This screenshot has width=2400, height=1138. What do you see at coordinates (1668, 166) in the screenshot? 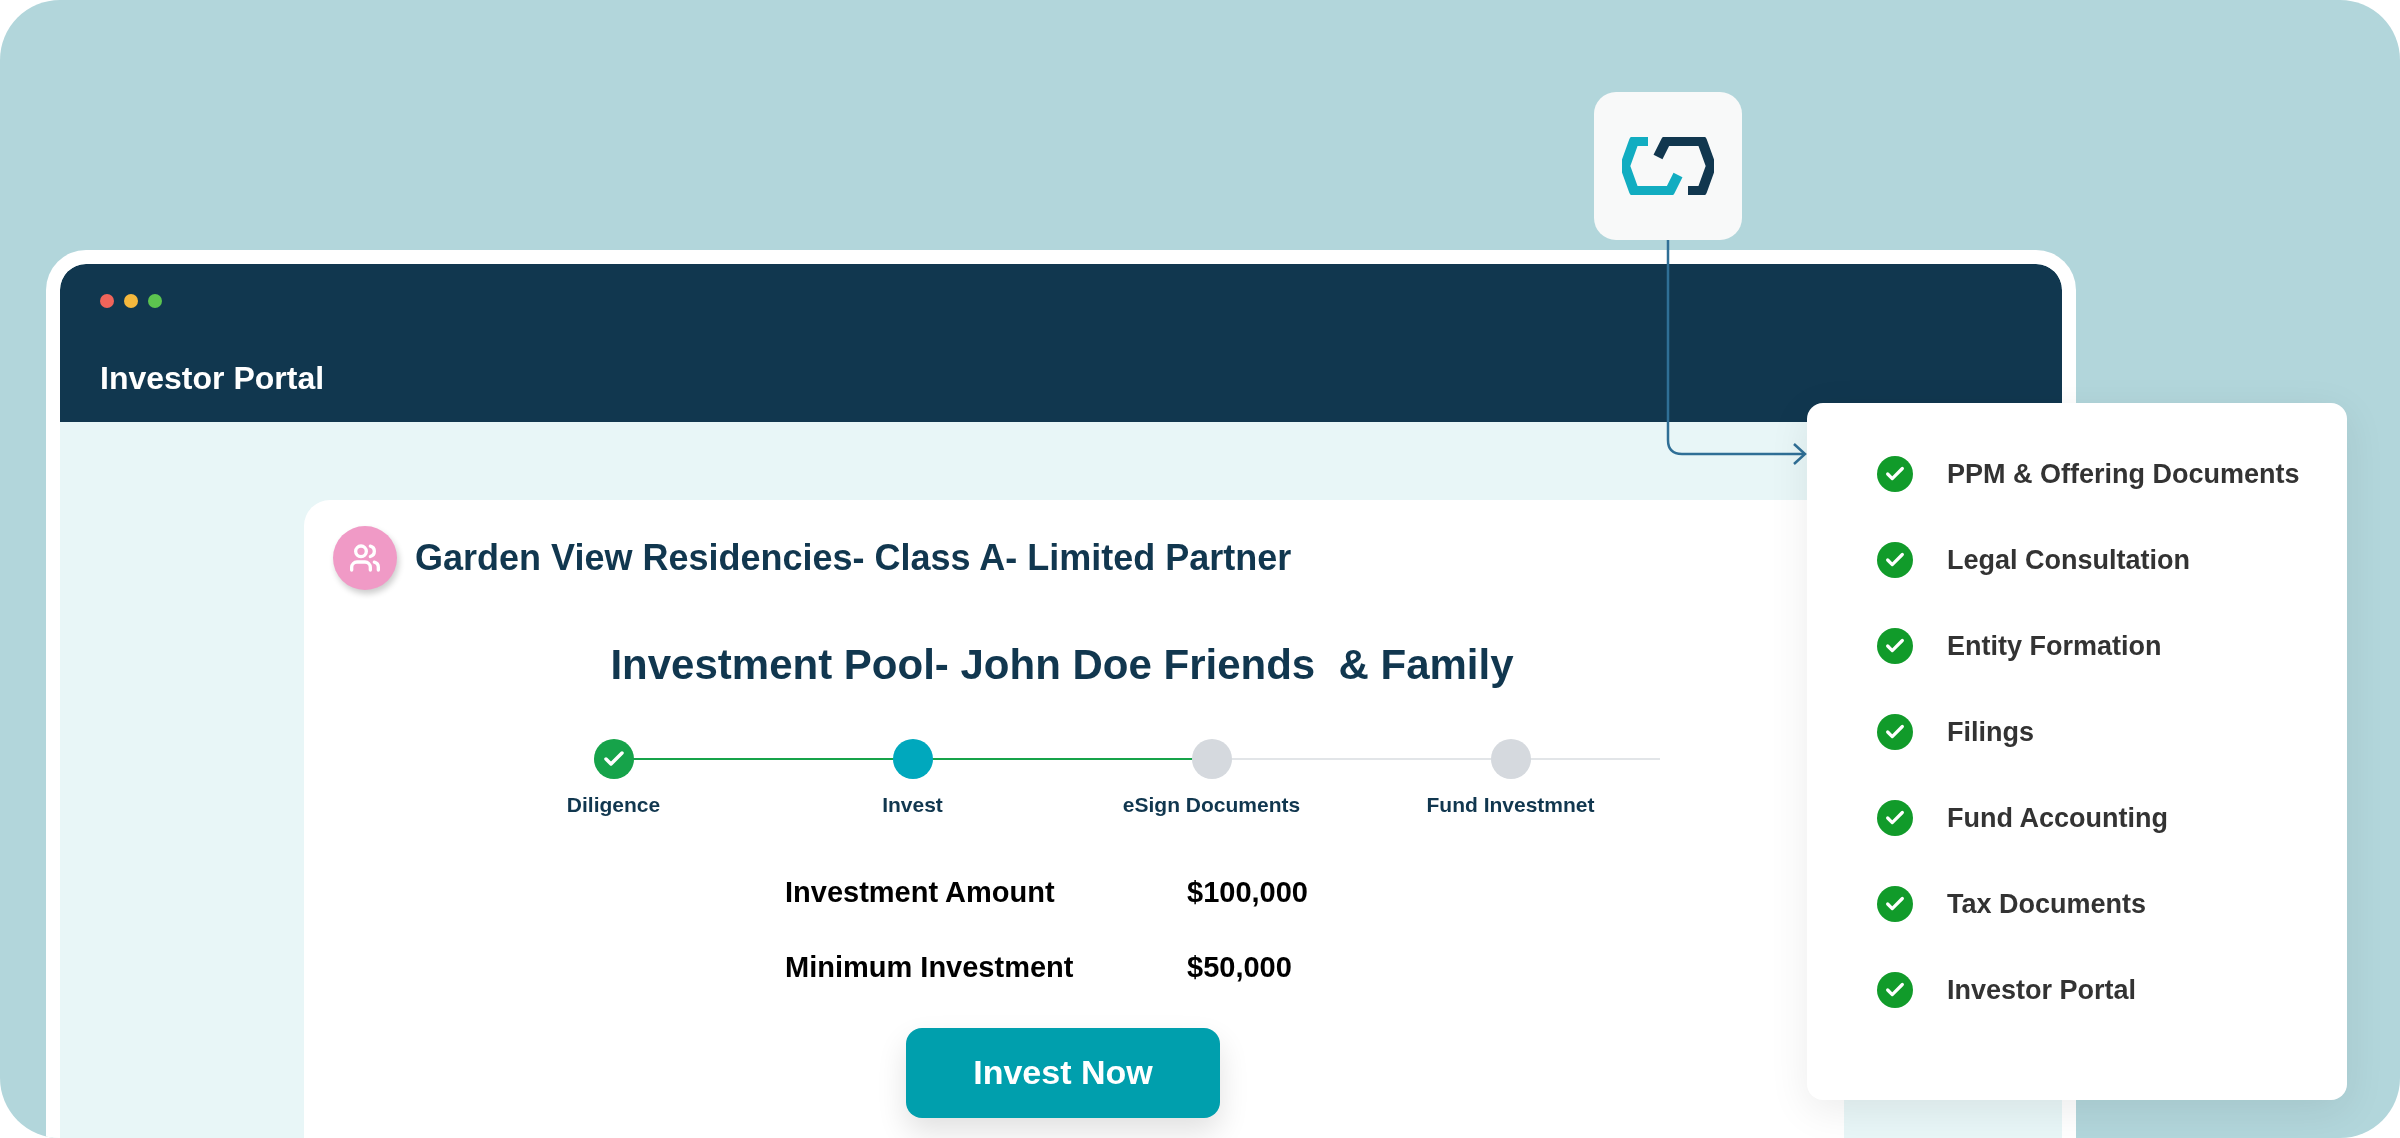
I see `logo-icon` at bounding box center [1668, 166].